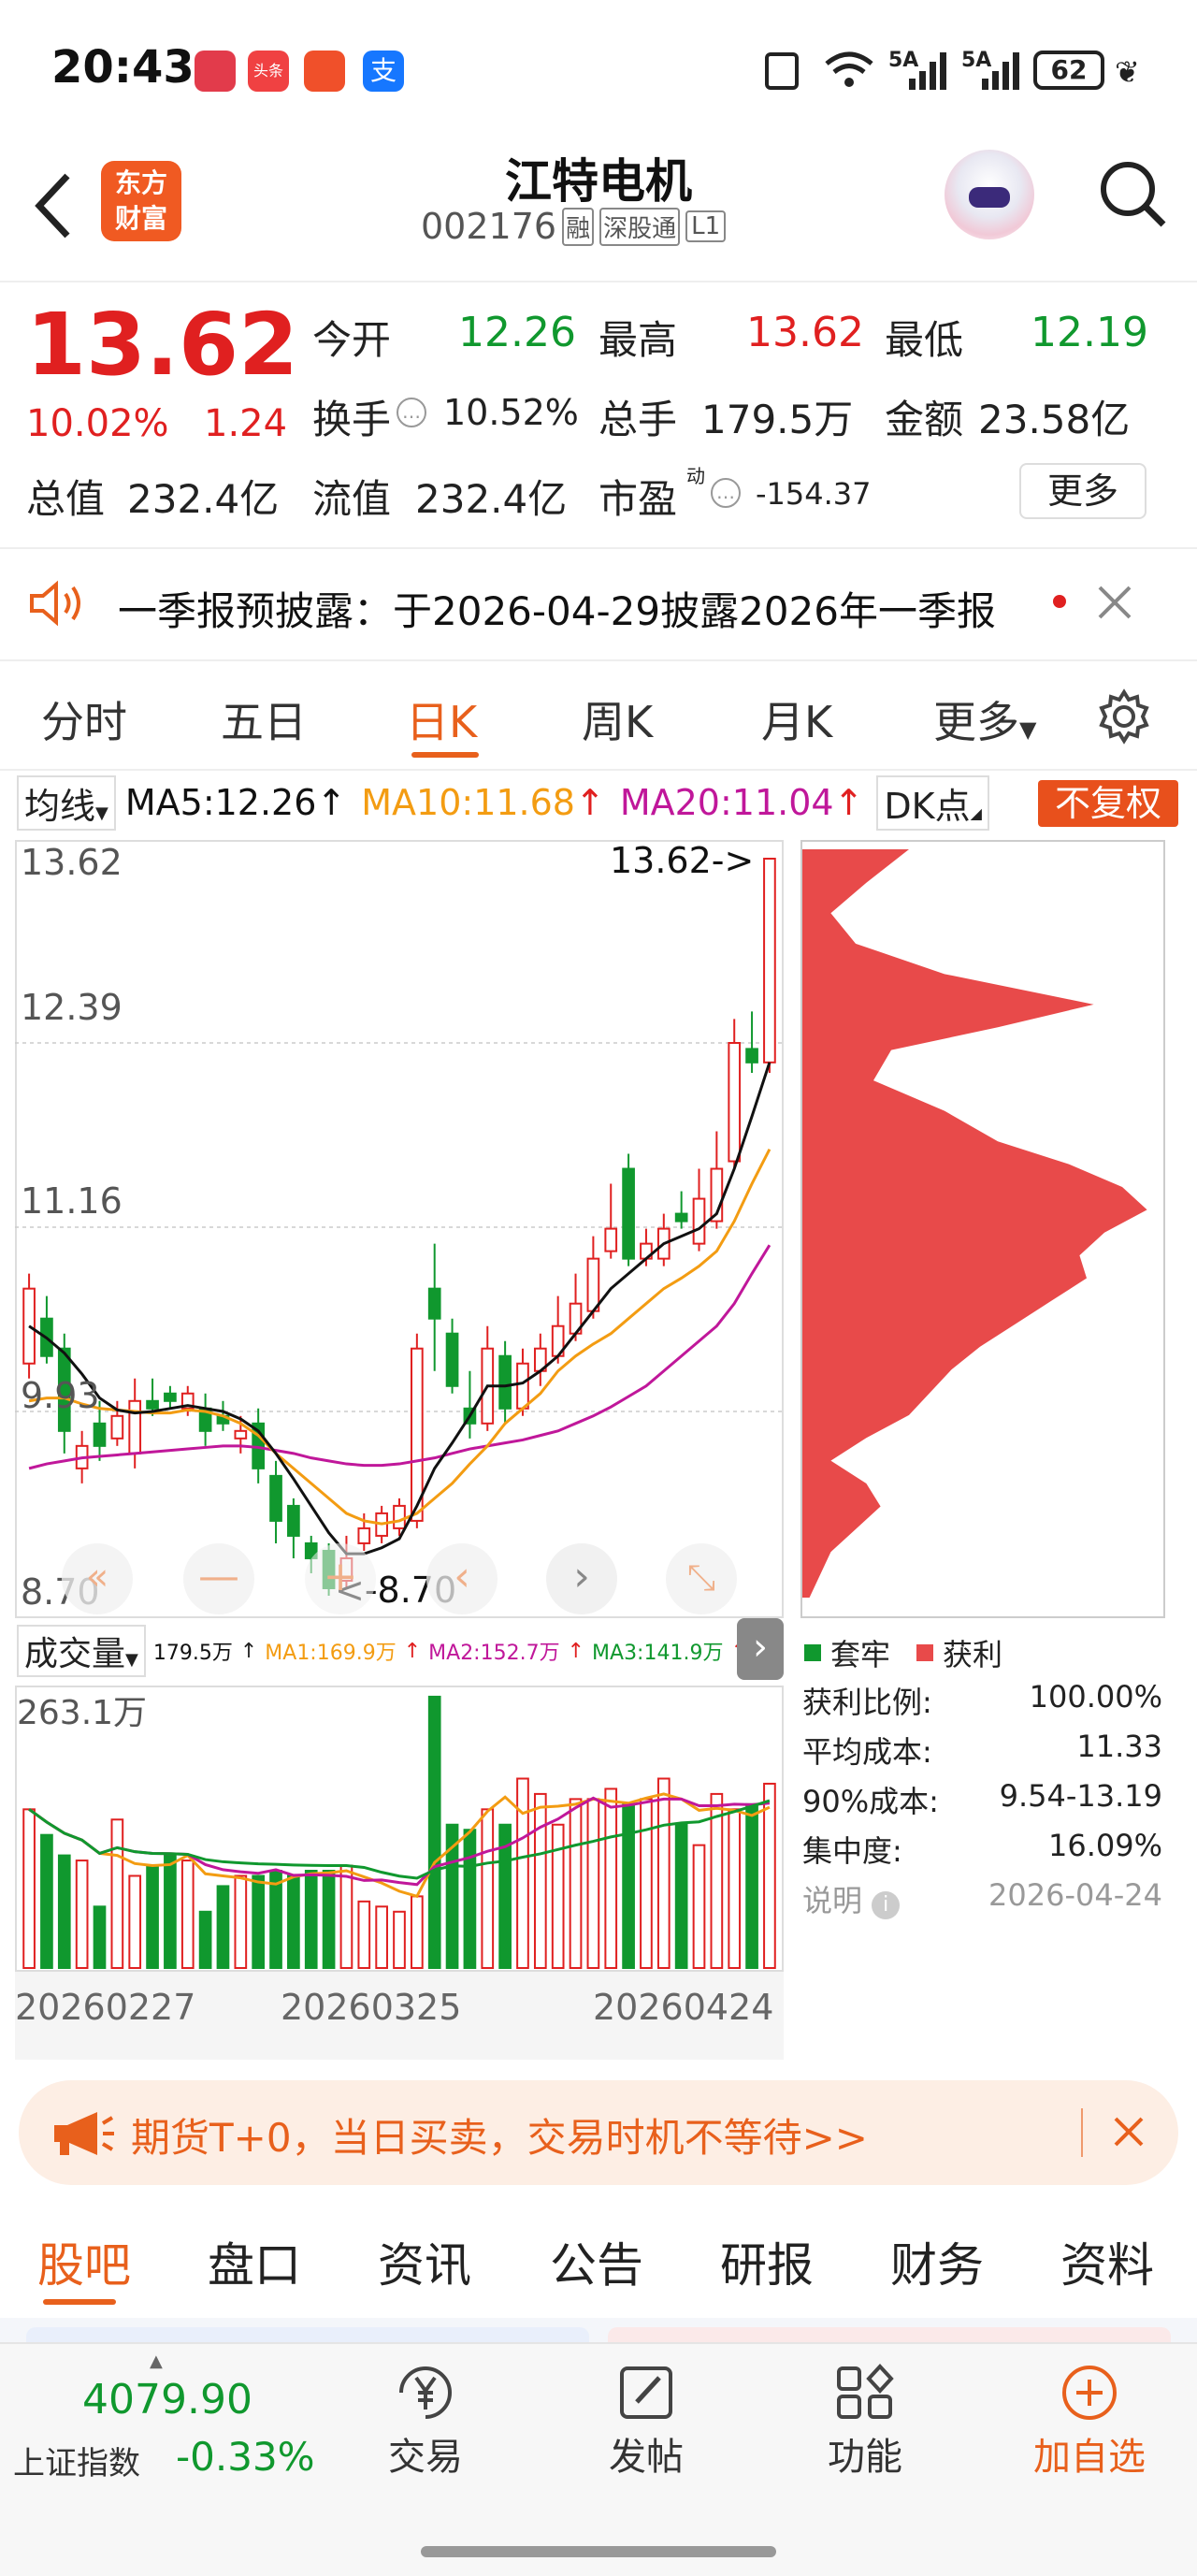  What do you see at coordinates (468, 802) in the screenshot?
I see `ma10-value: MA10:11.68` at bounding box center [468, 802].